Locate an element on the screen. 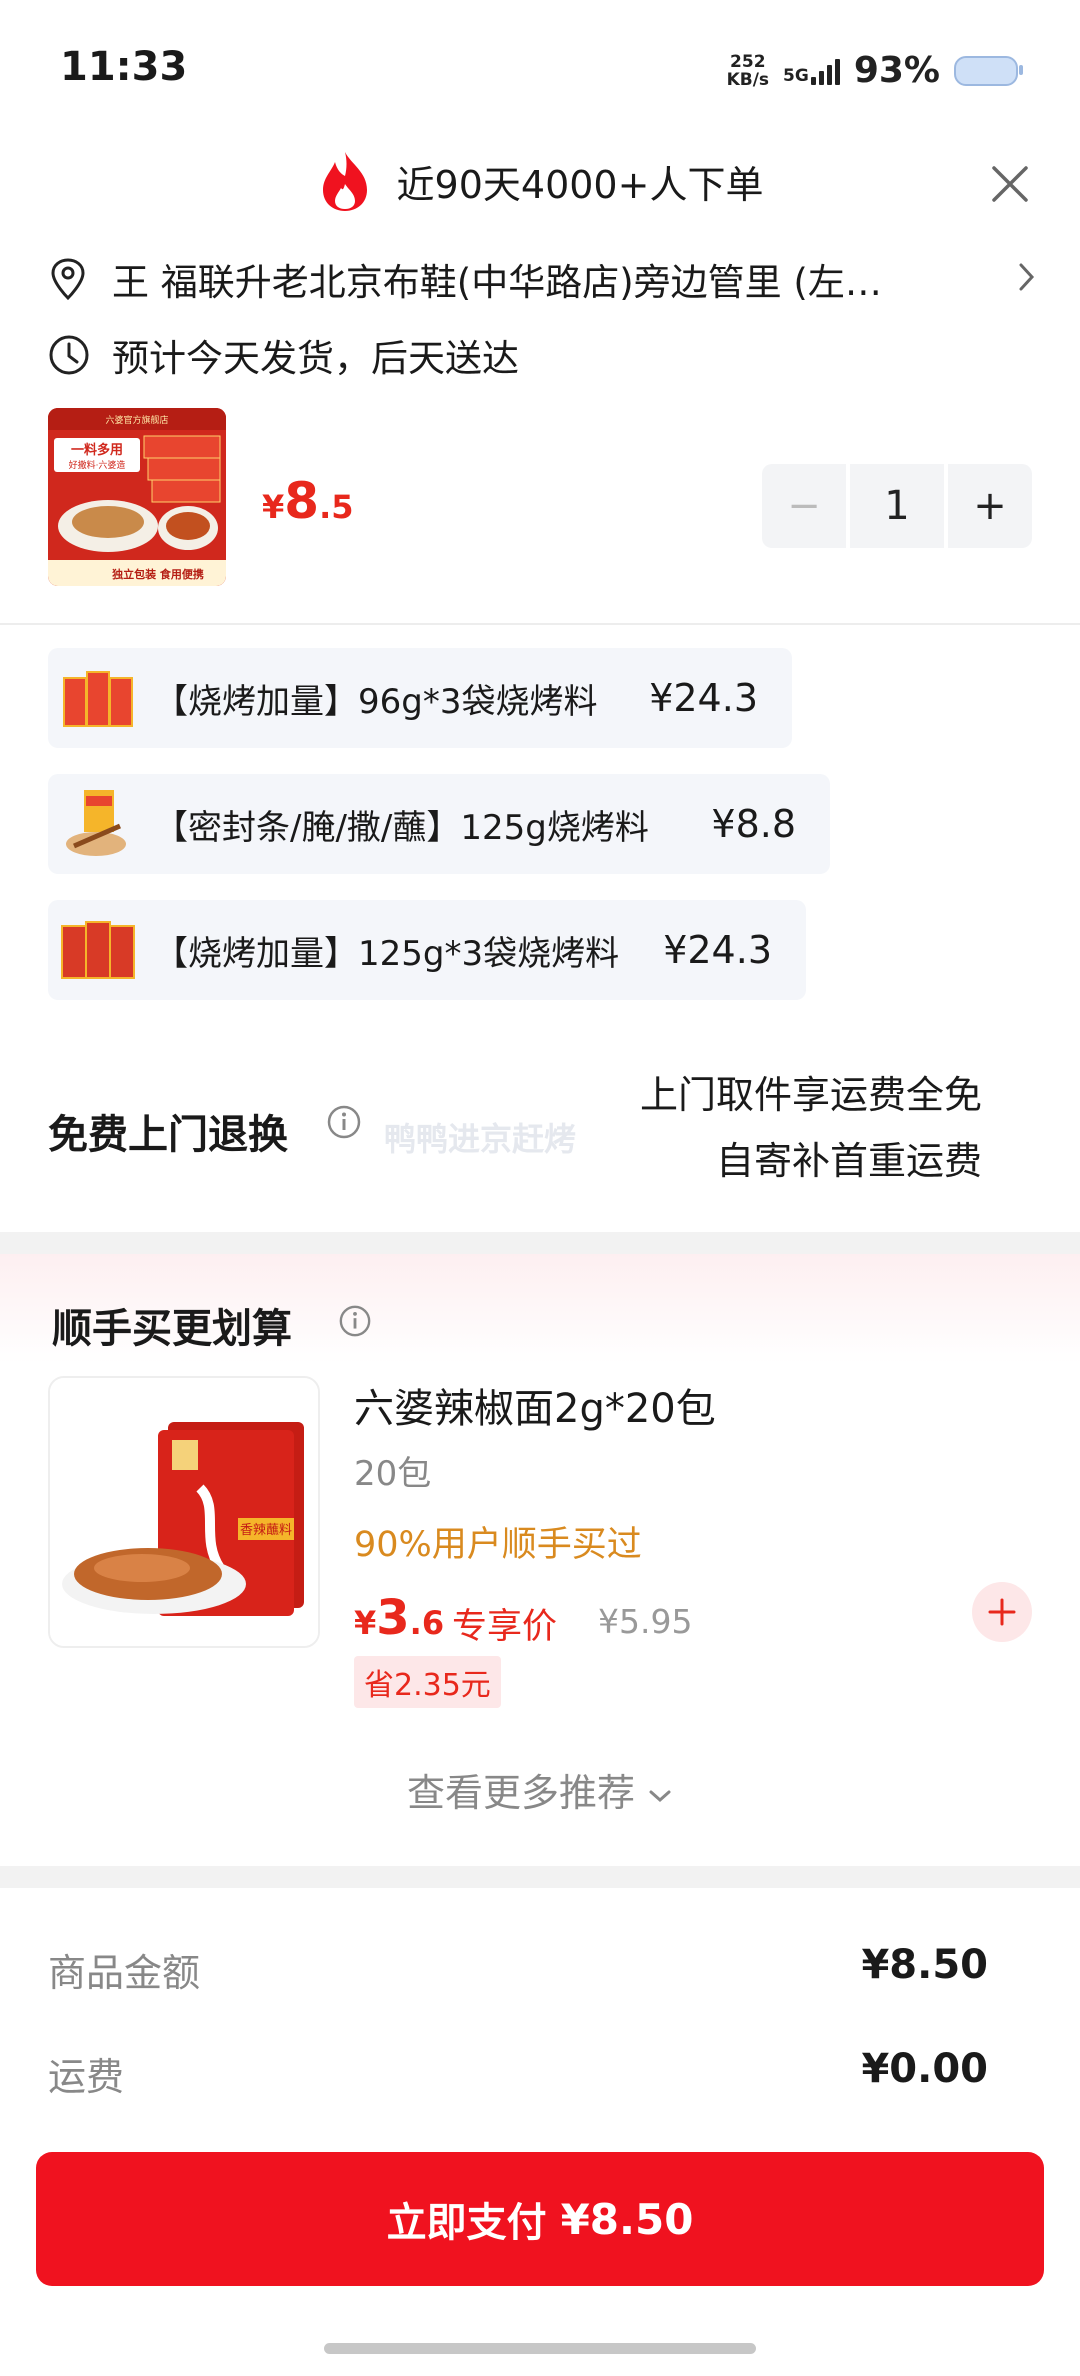 Image resolution: width=1080 pixels, height=2376 pixels. recommend-price: ¥3.6 is located at coordinates (399, 1618).